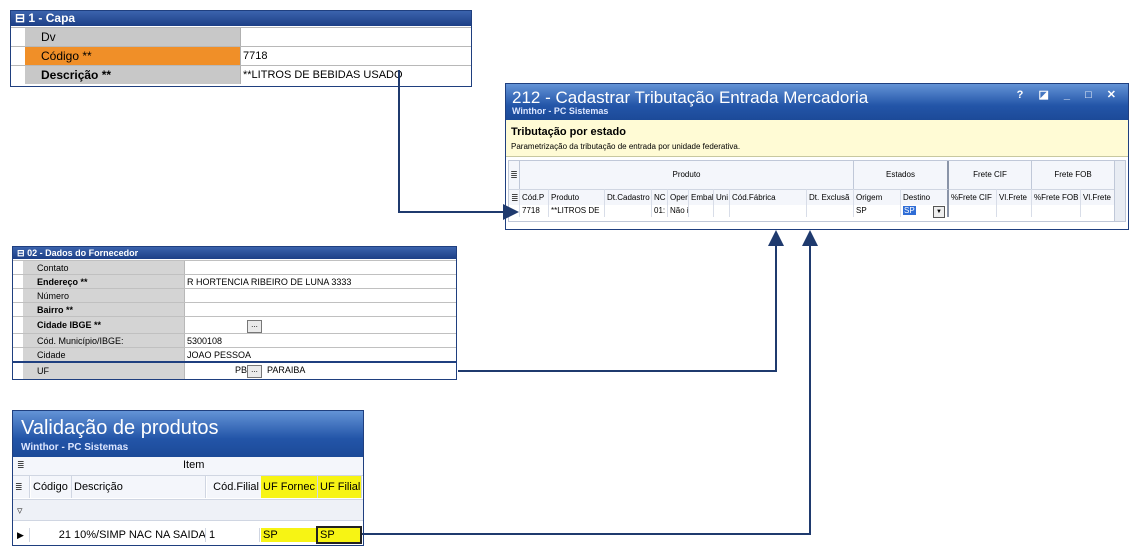 Image resolution: width=1133 pixels, height=553 pixels. What do you see at coordinates (621, 301) in the screenshot?
I see `arrow-uf-to-origem` at bounding box center [621, 301].